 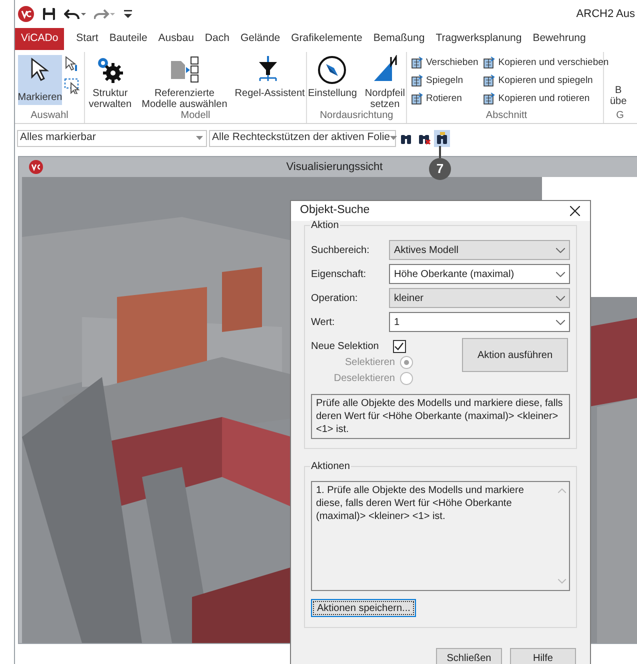 What do you see at coordinates (479, 250) in the screenshot?
I see `dropdown: Aktives Modell` at bounding box center [479, 250].